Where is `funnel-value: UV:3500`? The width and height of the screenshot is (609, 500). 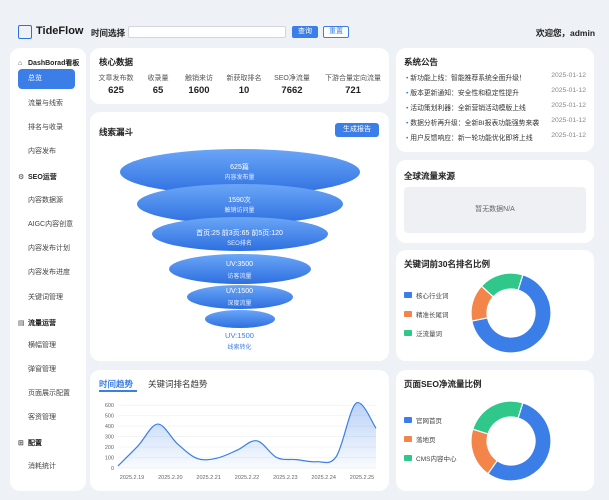 funnel-value: UV:3500 is located at coordinates (239, 264).